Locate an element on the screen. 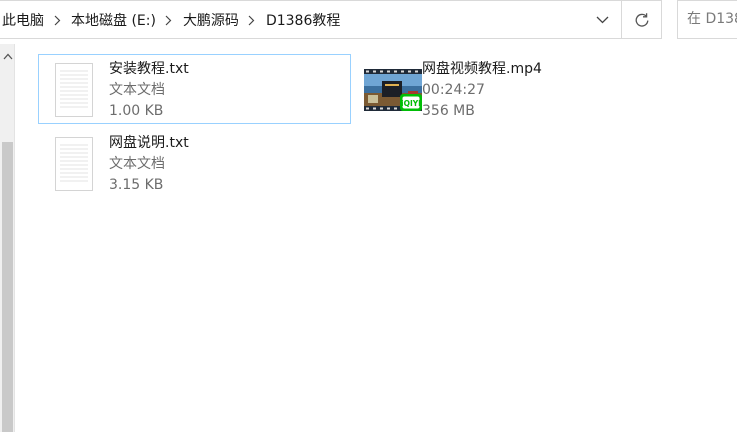 This screenshot has height=432, width=737. file-name: 网盘说明.txt is located at coordinates (149, 143).